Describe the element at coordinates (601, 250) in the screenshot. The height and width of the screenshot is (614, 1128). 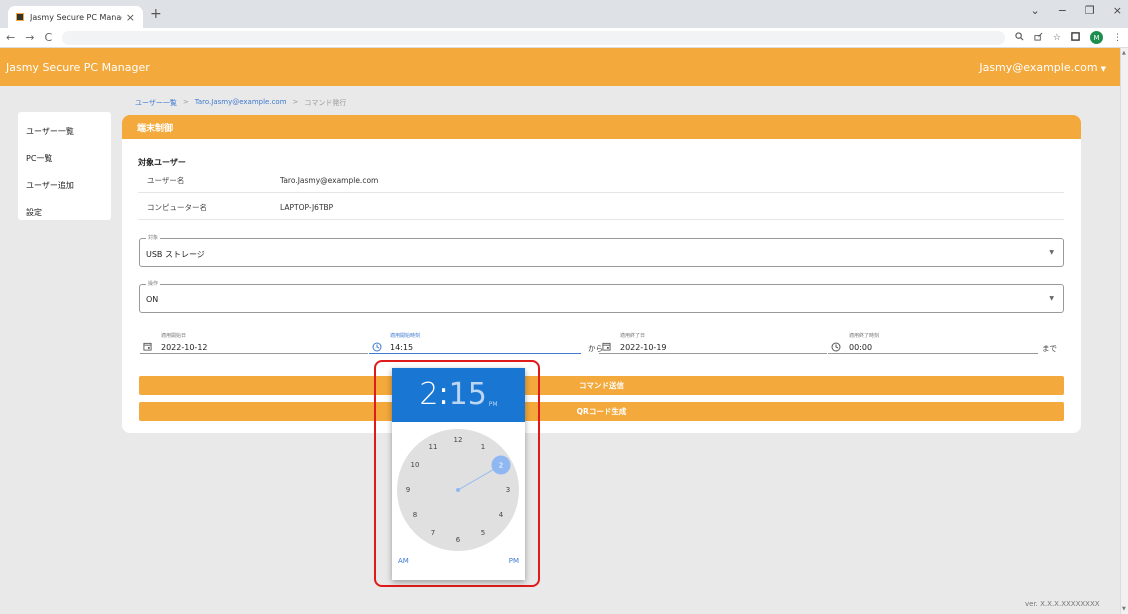
I see `target-select: 対象 USB ストレージ ▼` at that location.